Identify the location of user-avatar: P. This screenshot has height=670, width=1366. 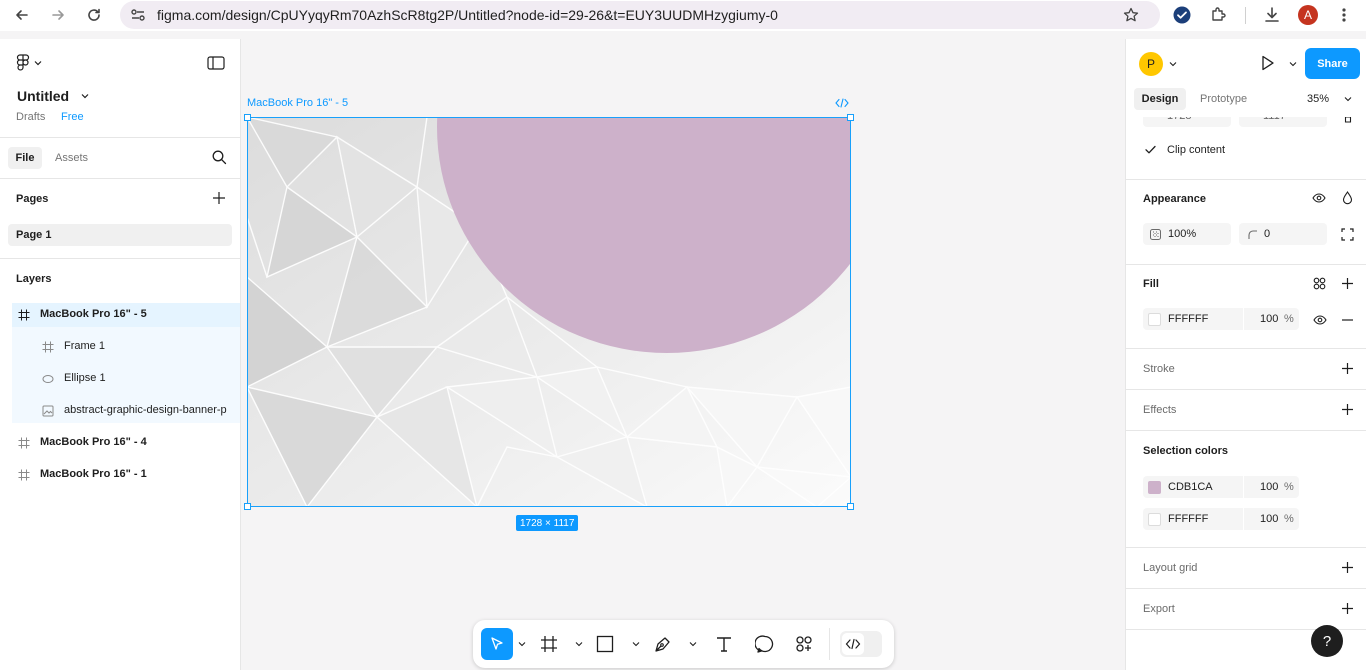
(1151, 64).